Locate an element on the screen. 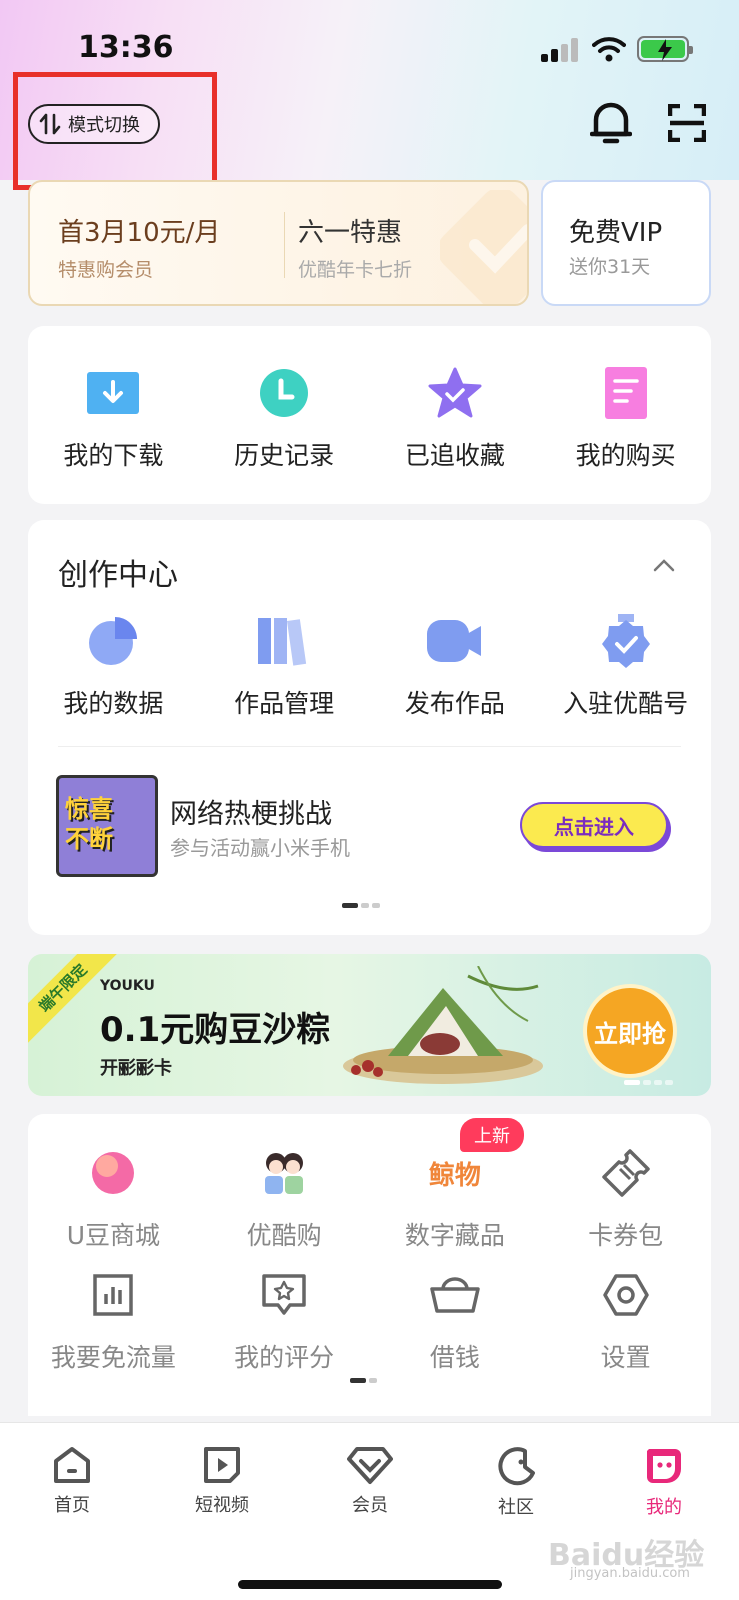 This screenshot has height=1600, width=739. baidu-watermark-url: jingyan.baidu.com is located at coordinates (630, 1573).